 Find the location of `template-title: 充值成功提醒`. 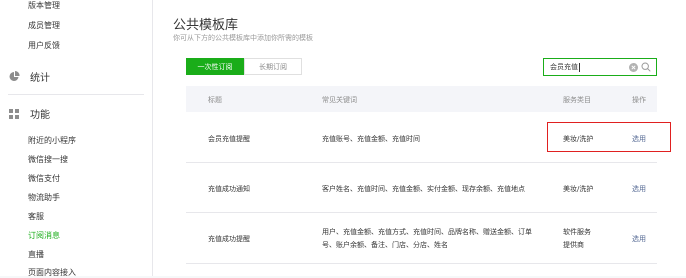

template-title: 充值成功提醒 is located at coordinates (229, 239).